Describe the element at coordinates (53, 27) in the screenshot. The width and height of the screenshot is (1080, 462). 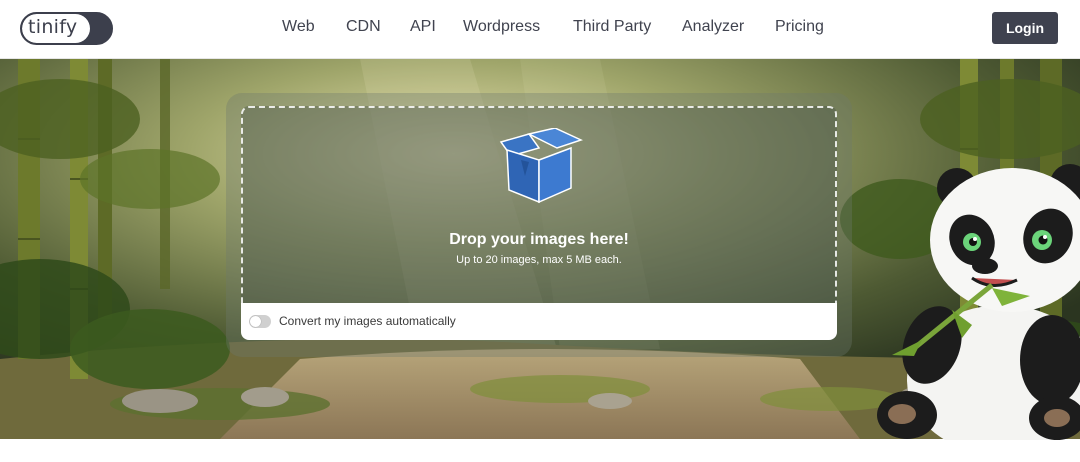
I see `logo-text: tinify` at that location.